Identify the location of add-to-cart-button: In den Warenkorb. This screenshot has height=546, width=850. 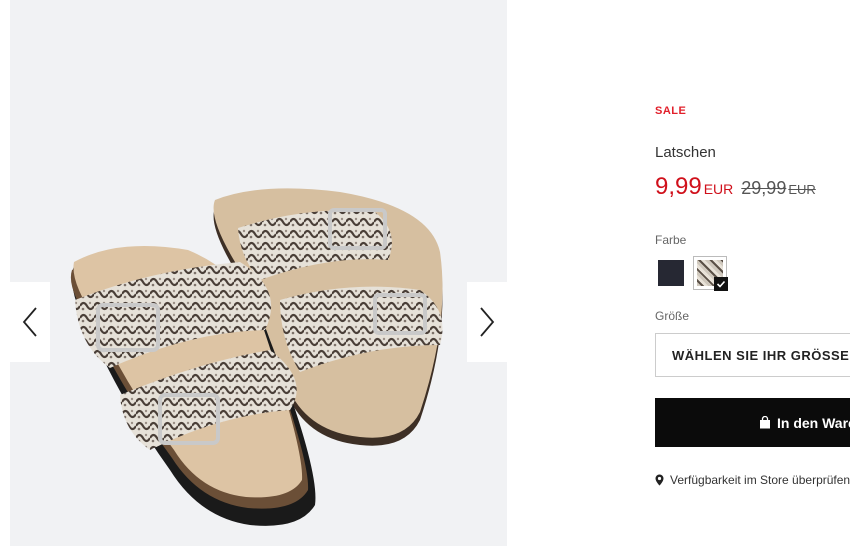
(752, 422).